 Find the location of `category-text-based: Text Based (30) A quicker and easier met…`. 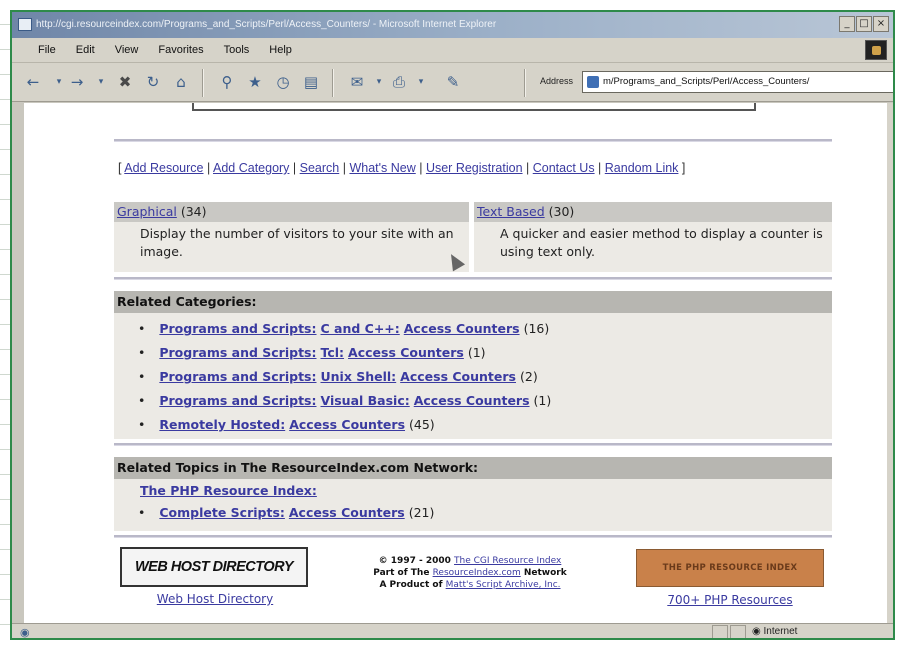

category-text-based: Text Based (30) A quicker and easier met… is located at coordinates (653, 237).